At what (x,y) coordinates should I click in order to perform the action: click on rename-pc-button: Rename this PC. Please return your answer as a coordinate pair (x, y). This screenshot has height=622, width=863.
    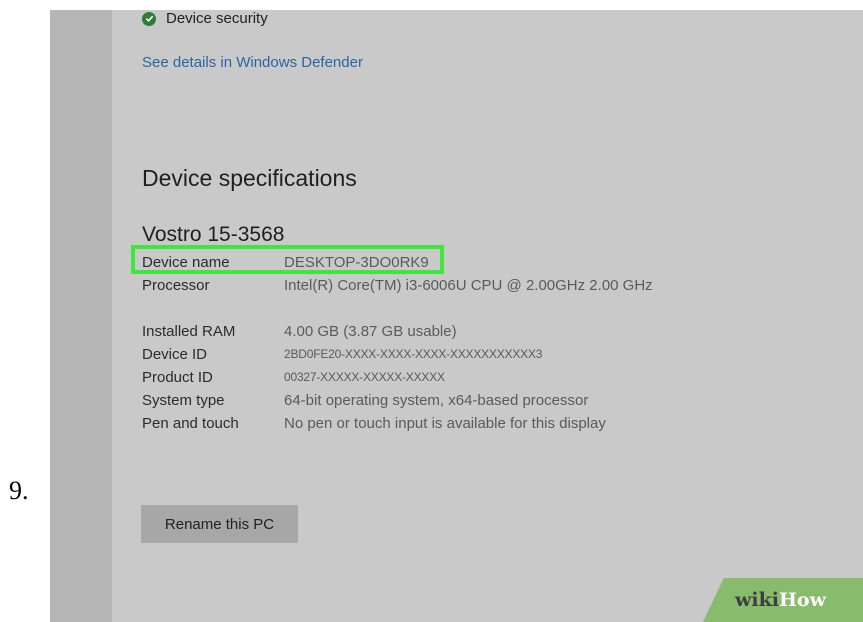
    Looking at the image, I should click on (219, 524).